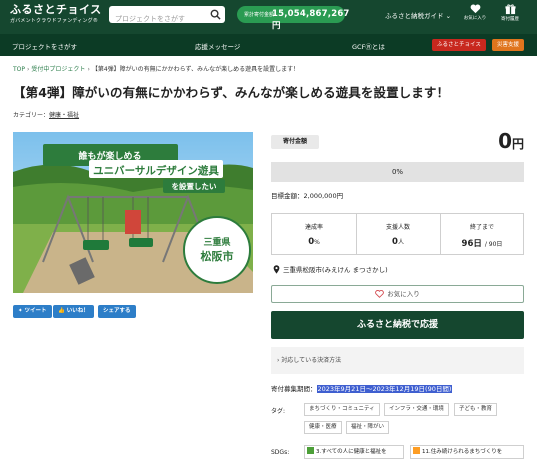 This screenshot has height=460, width=537. Describe the element at coordinates (342, 409) in the screenshot. I see `tag-item: まちづくり・コミュニティ` at that location.